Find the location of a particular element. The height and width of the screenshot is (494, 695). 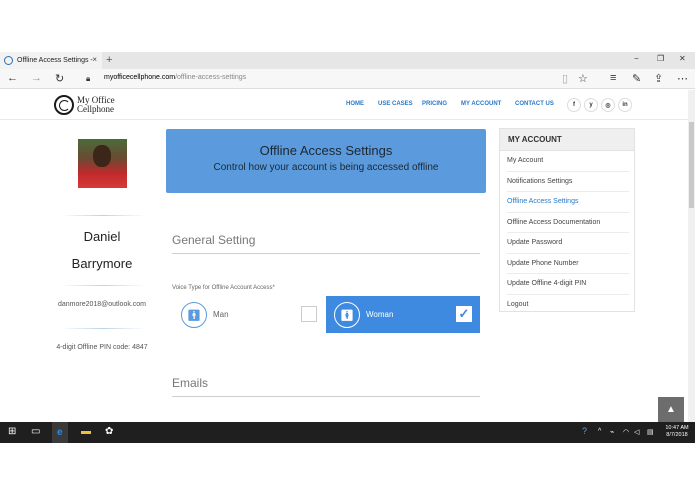

nav-contact-us: CONTACT US is located at coordinates (534, 104).